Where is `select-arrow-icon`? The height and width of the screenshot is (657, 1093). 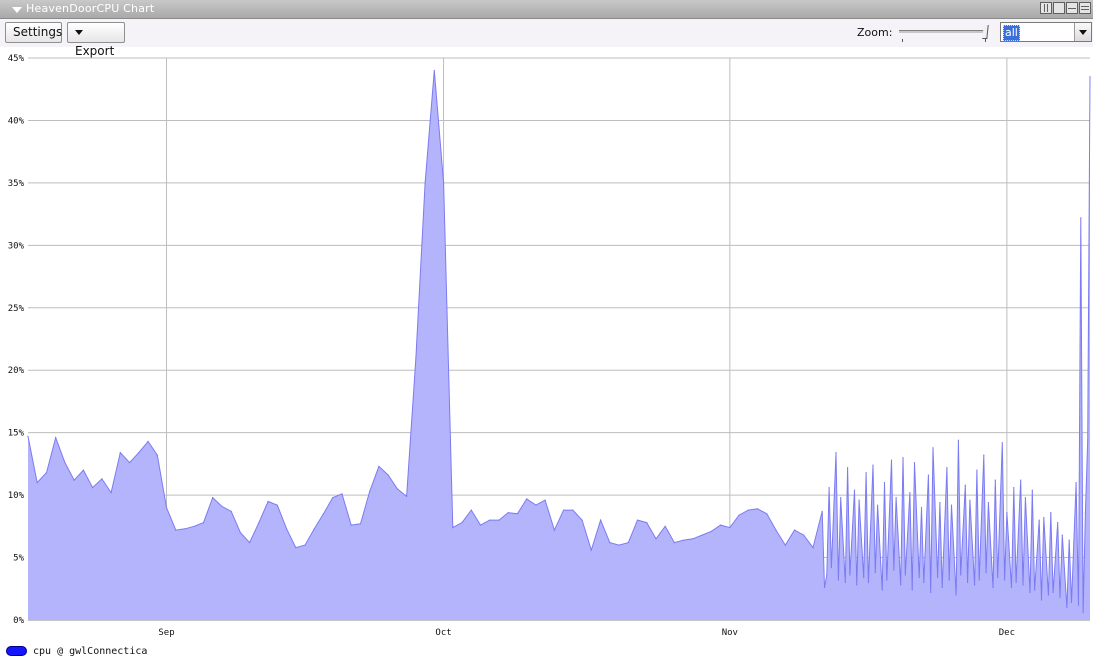 select-arrow-icon is located at coordinates (1082, 32).